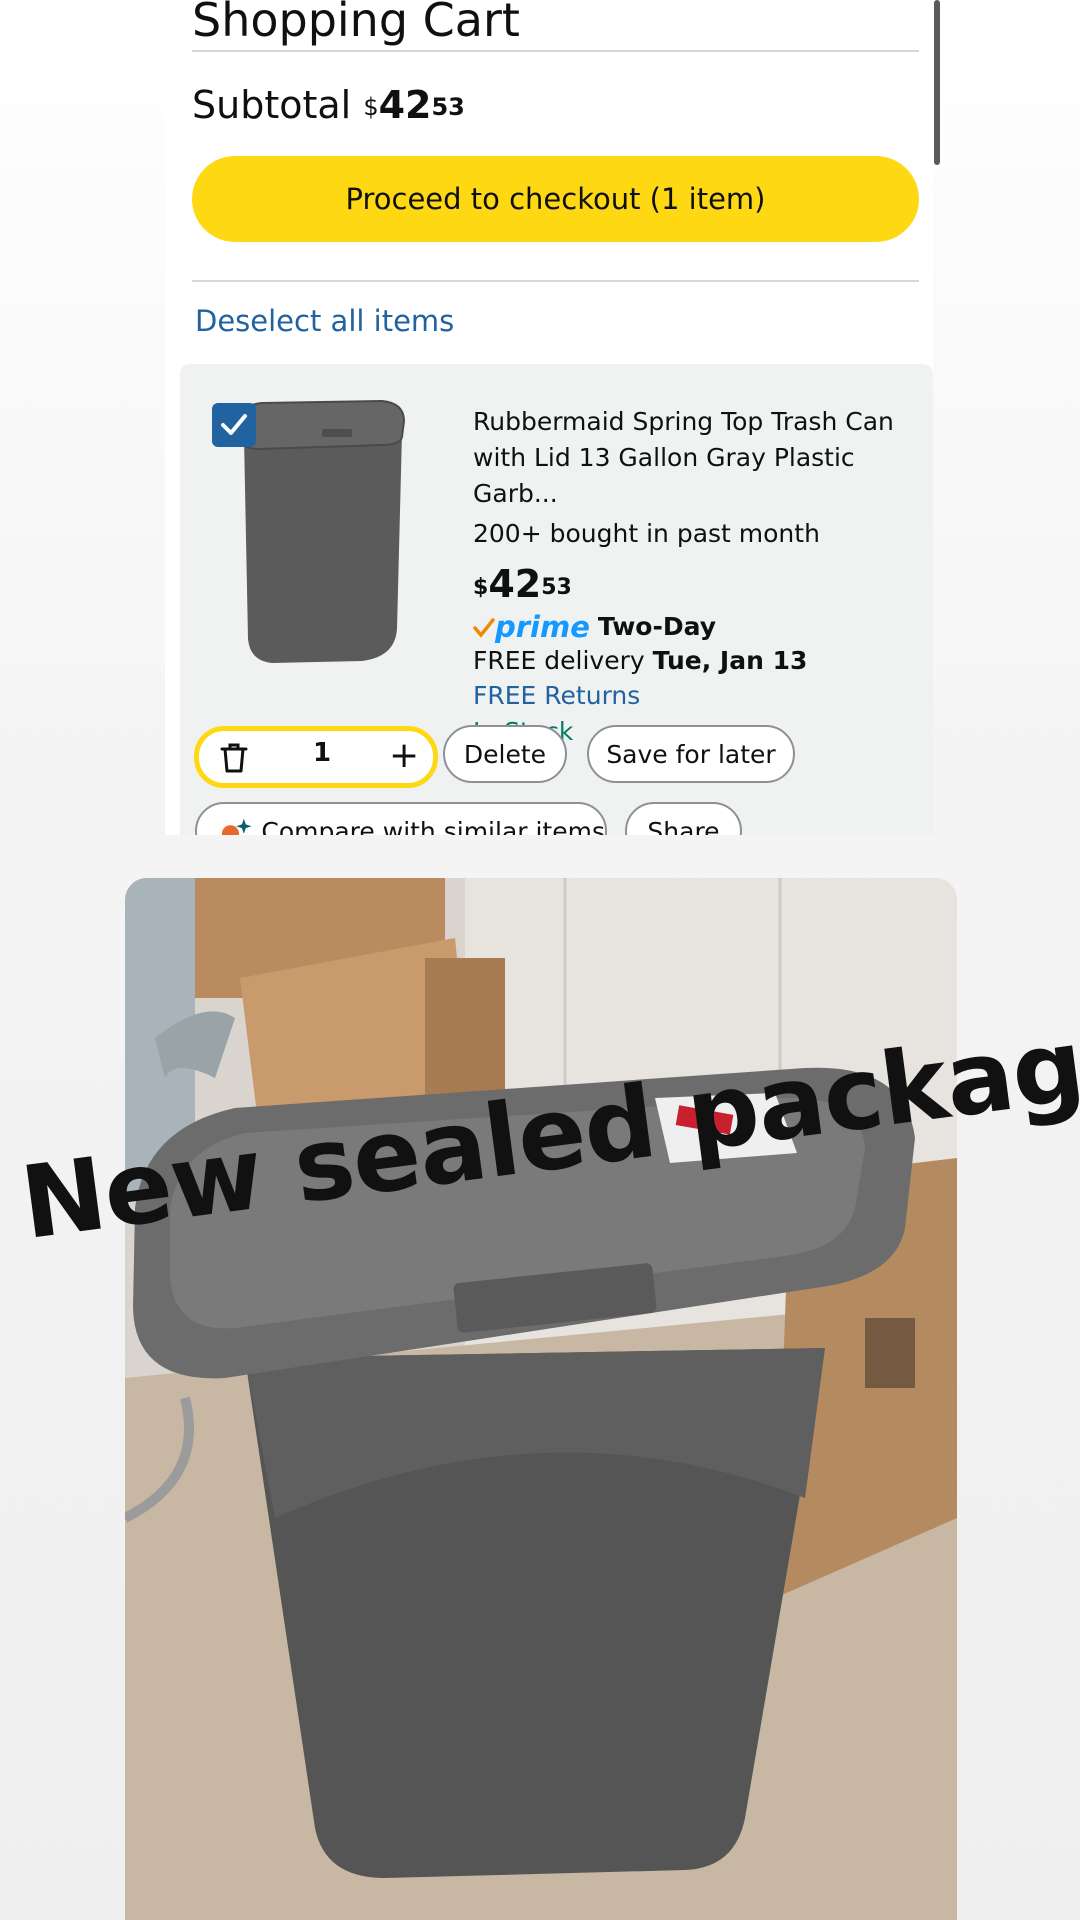  I want to click on compare-similar-button: Compare with similar items, so click(401, 818).